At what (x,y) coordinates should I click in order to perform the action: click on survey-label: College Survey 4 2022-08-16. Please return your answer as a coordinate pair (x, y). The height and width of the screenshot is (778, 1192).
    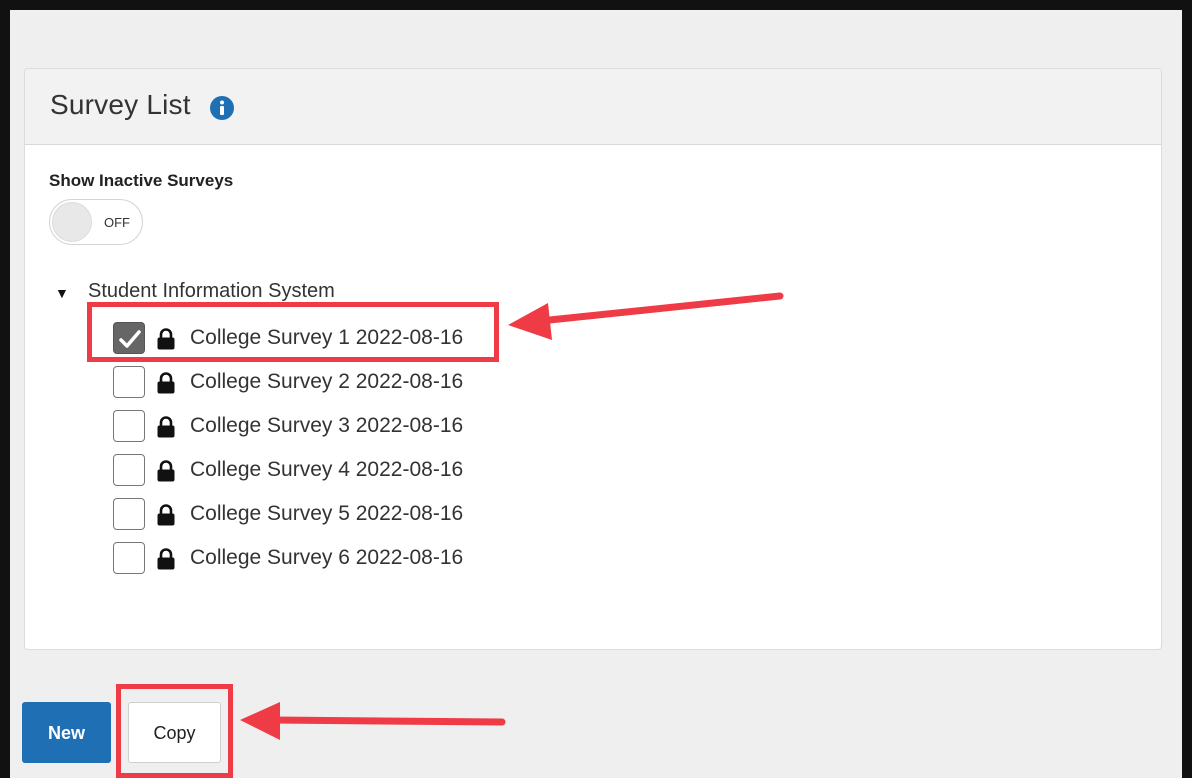
    Looking at the image, I should click on (326, 470).